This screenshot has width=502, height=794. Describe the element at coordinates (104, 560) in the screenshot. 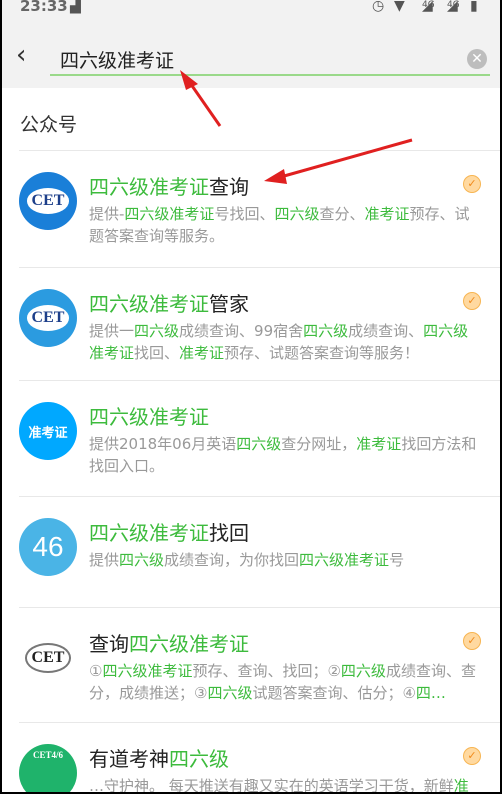

I see `text: 提供` at that location.